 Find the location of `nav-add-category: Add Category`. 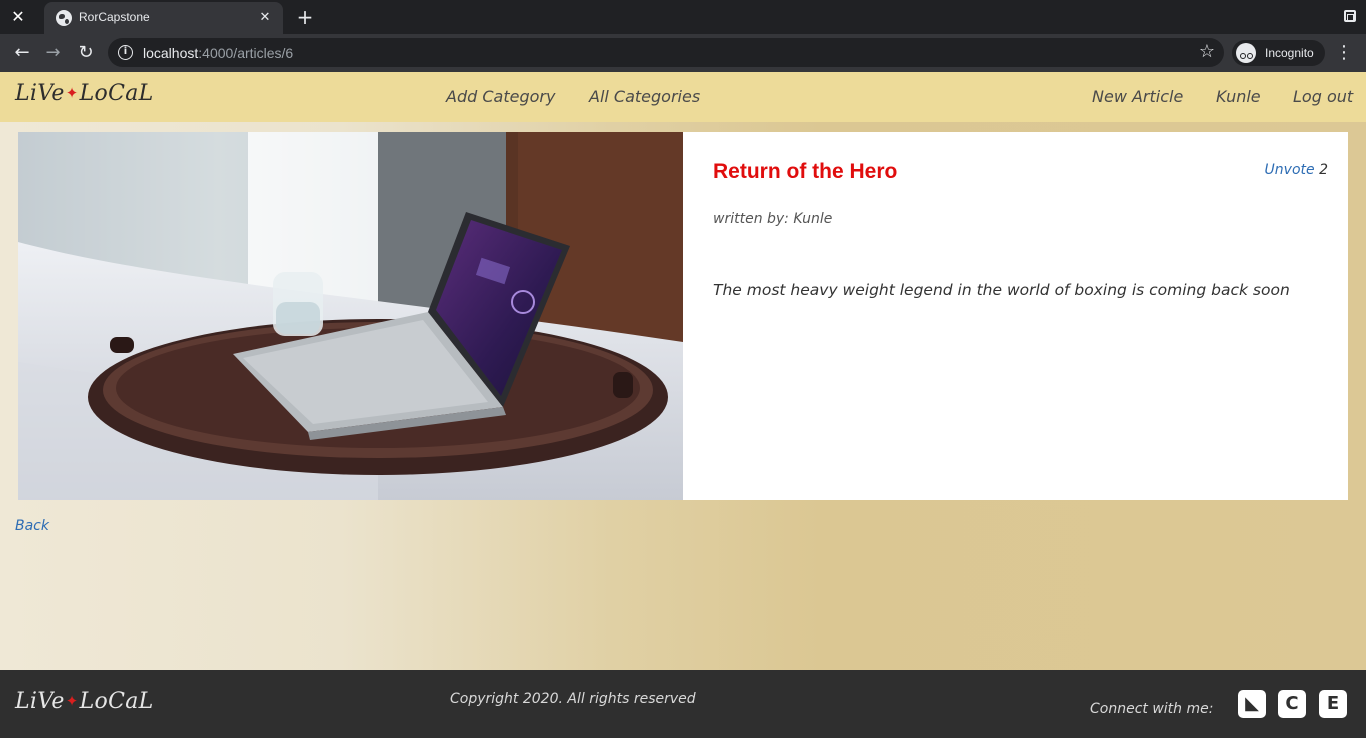

nav-add-category: Add Category is located at coordinates (500, 96).